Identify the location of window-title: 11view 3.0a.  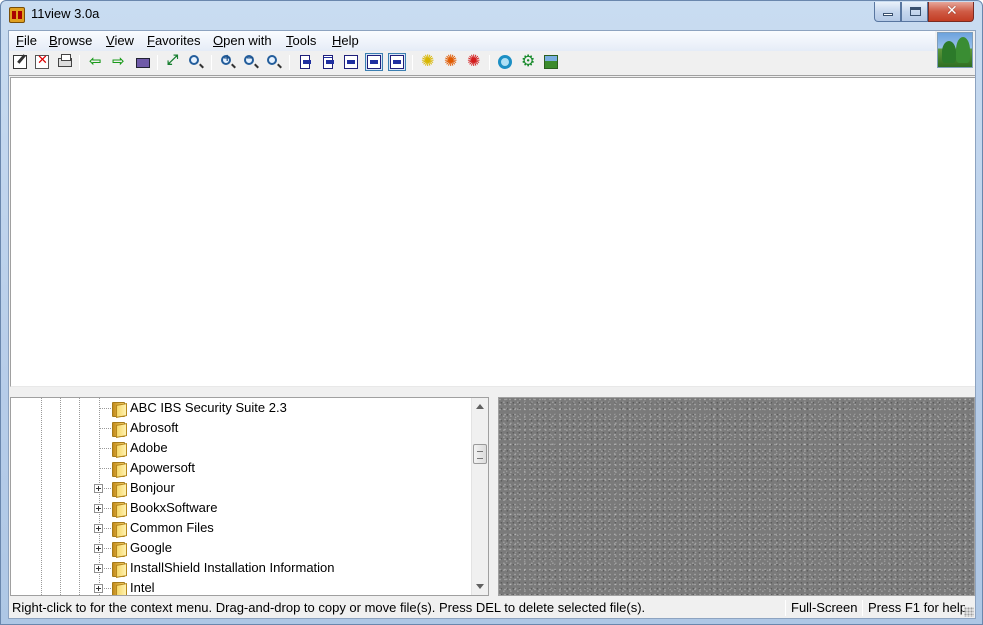
(65, 13).